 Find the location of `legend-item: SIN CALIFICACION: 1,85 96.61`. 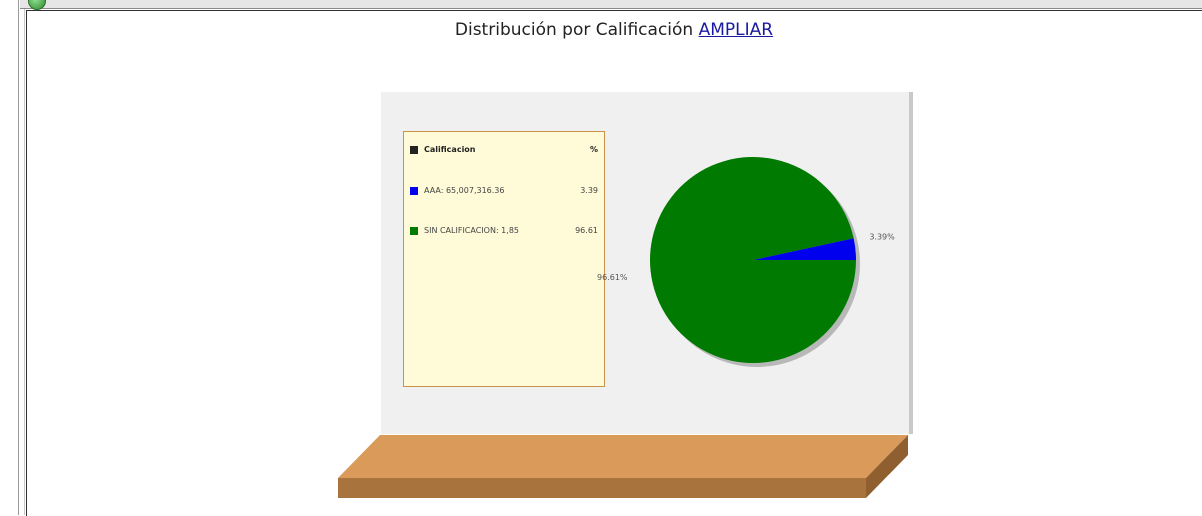

legend-item: SIN CALIFICACION: 1,85 96.61 is located at coordinates (504, 231).